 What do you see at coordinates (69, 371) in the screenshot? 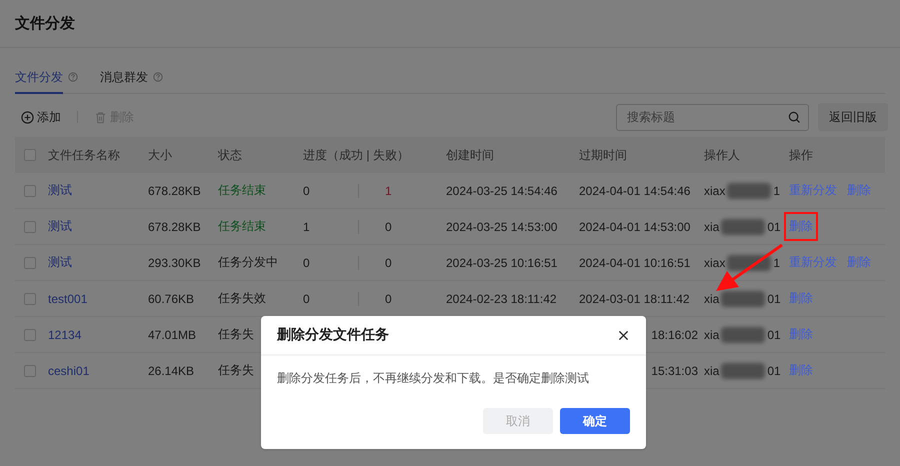
I see `task-name-link: ceshi01` at bounding box center [69, 371].